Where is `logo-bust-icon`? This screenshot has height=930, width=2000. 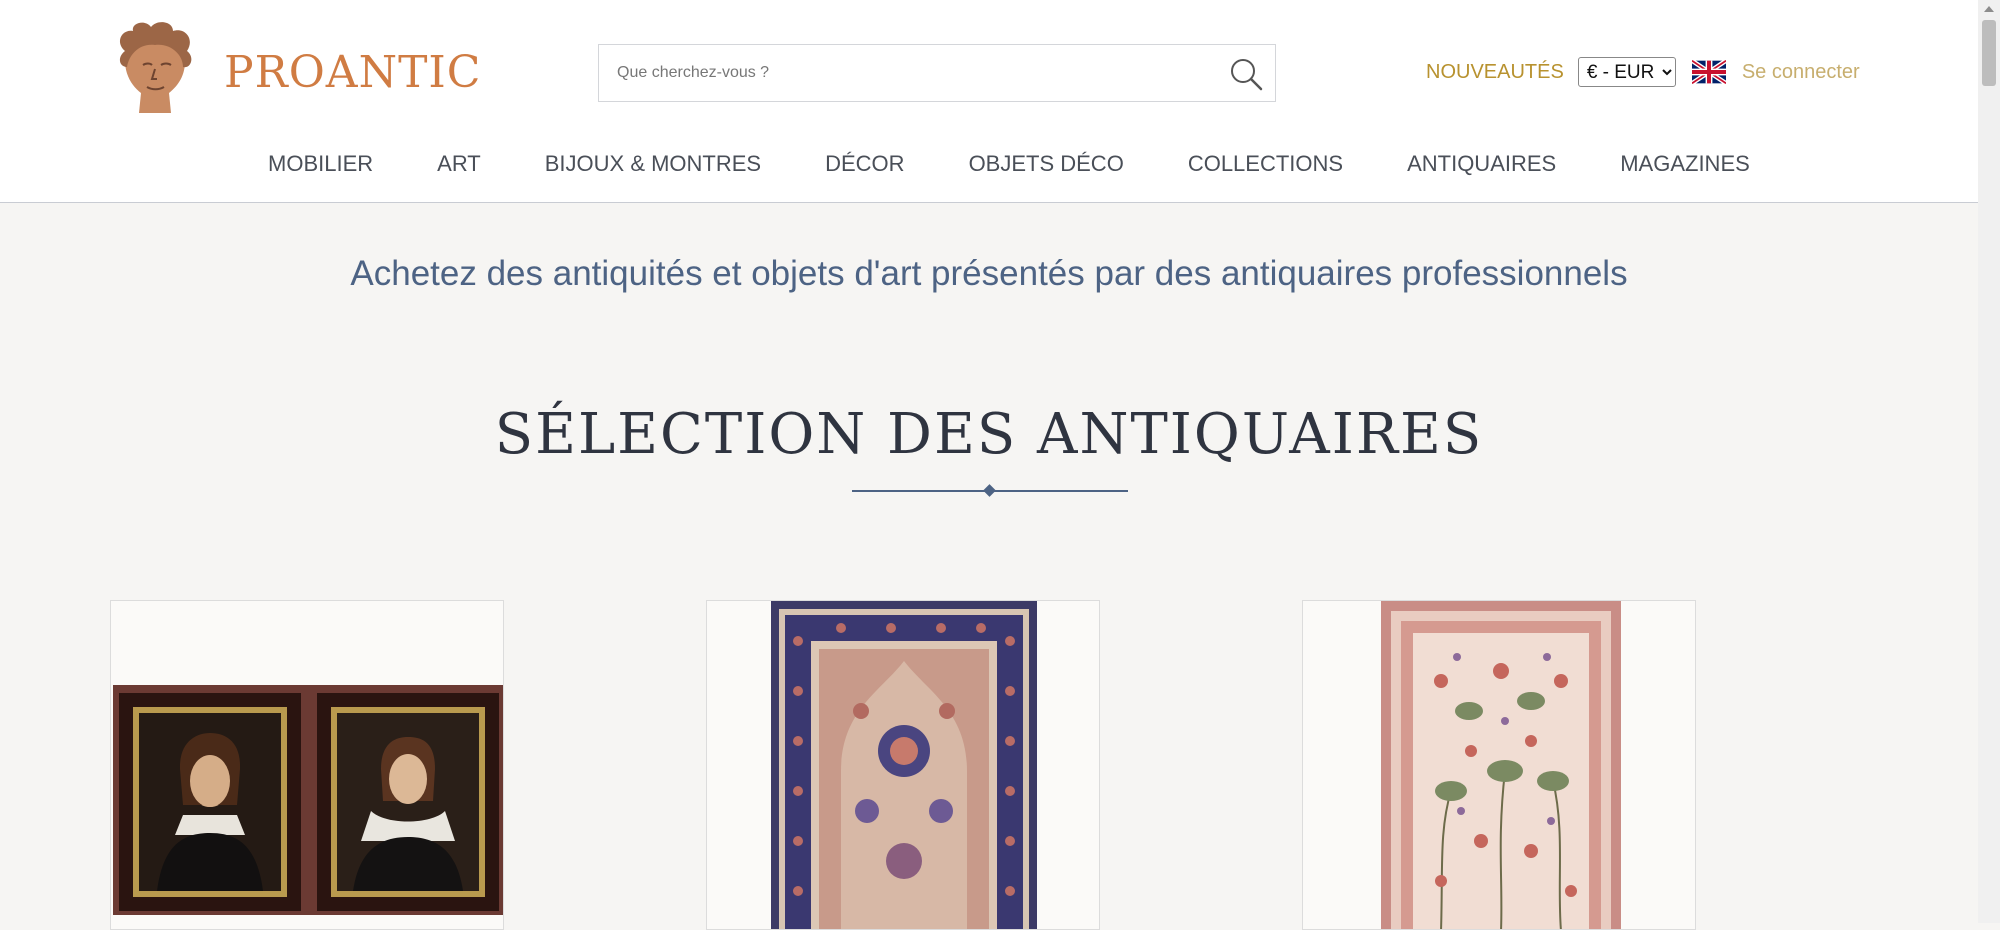
logo-bust-icon is located at coordinates (155, 67).